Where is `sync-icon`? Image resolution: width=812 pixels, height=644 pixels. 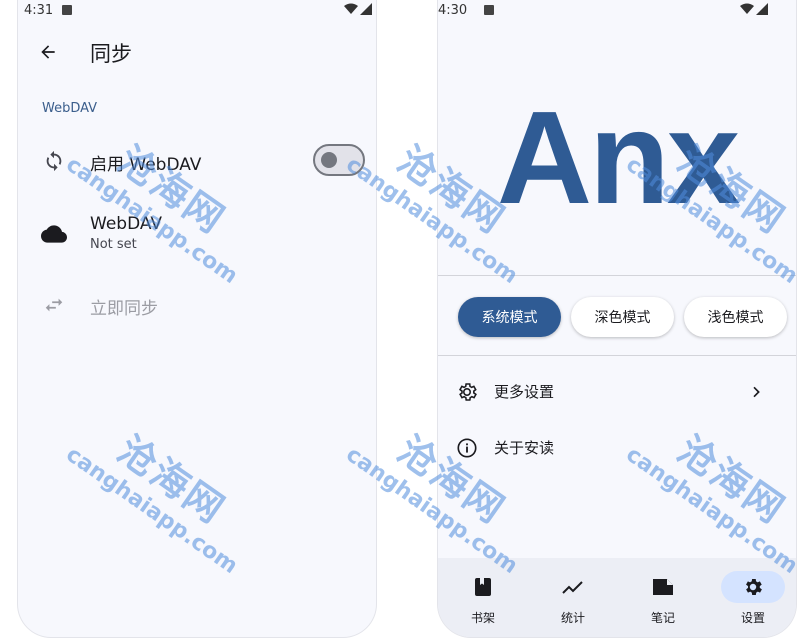
sync-icon is located at coordinates (54, 161).